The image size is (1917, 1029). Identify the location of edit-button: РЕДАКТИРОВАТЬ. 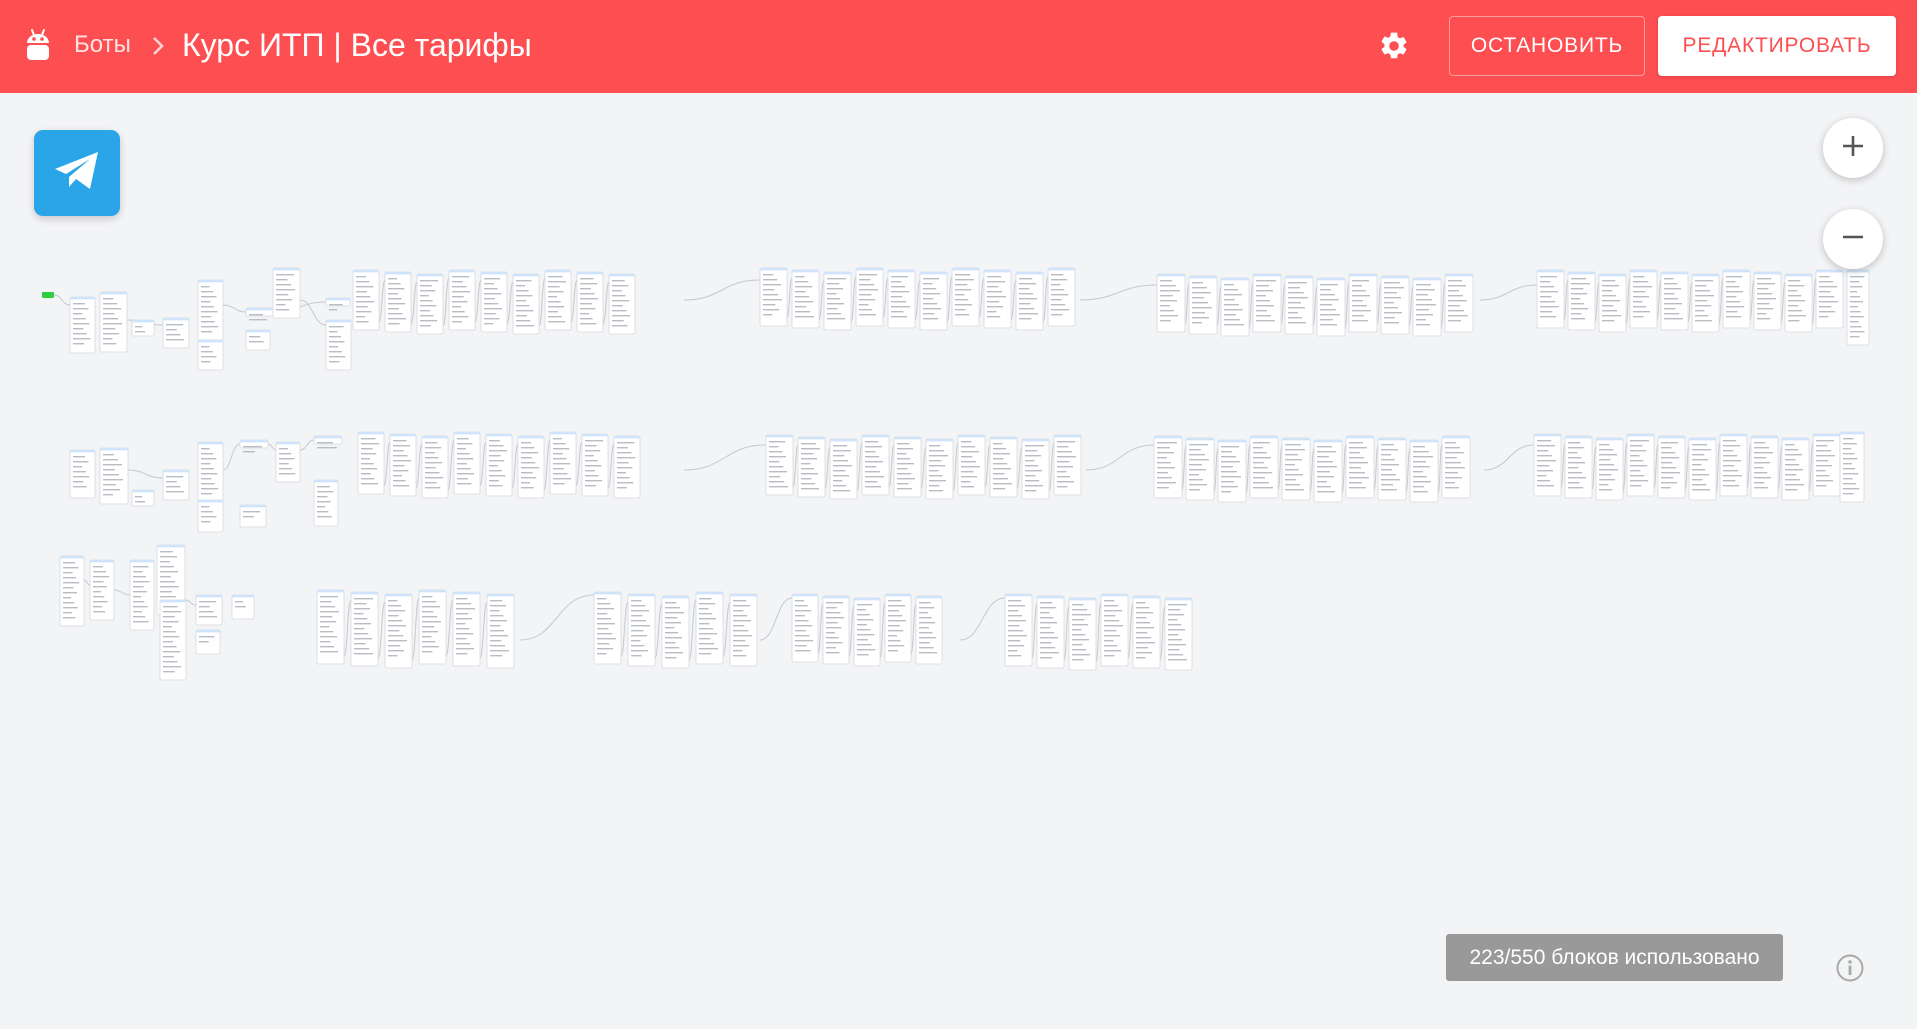
(1777, 46).